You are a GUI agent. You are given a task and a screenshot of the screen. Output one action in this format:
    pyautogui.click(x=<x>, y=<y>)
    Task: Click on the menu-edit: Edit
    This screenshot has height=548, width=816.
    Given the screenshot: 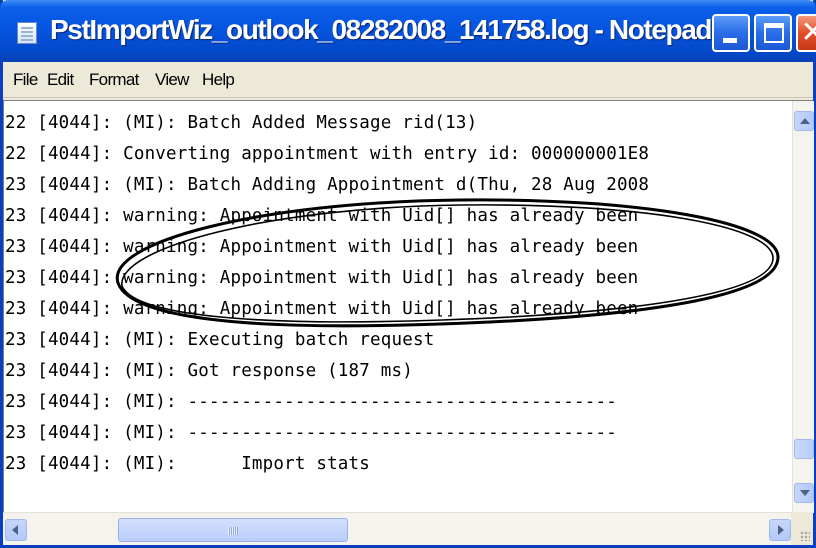 What is the action you would take?
    pyautogui.click(x=60, y=80)
    